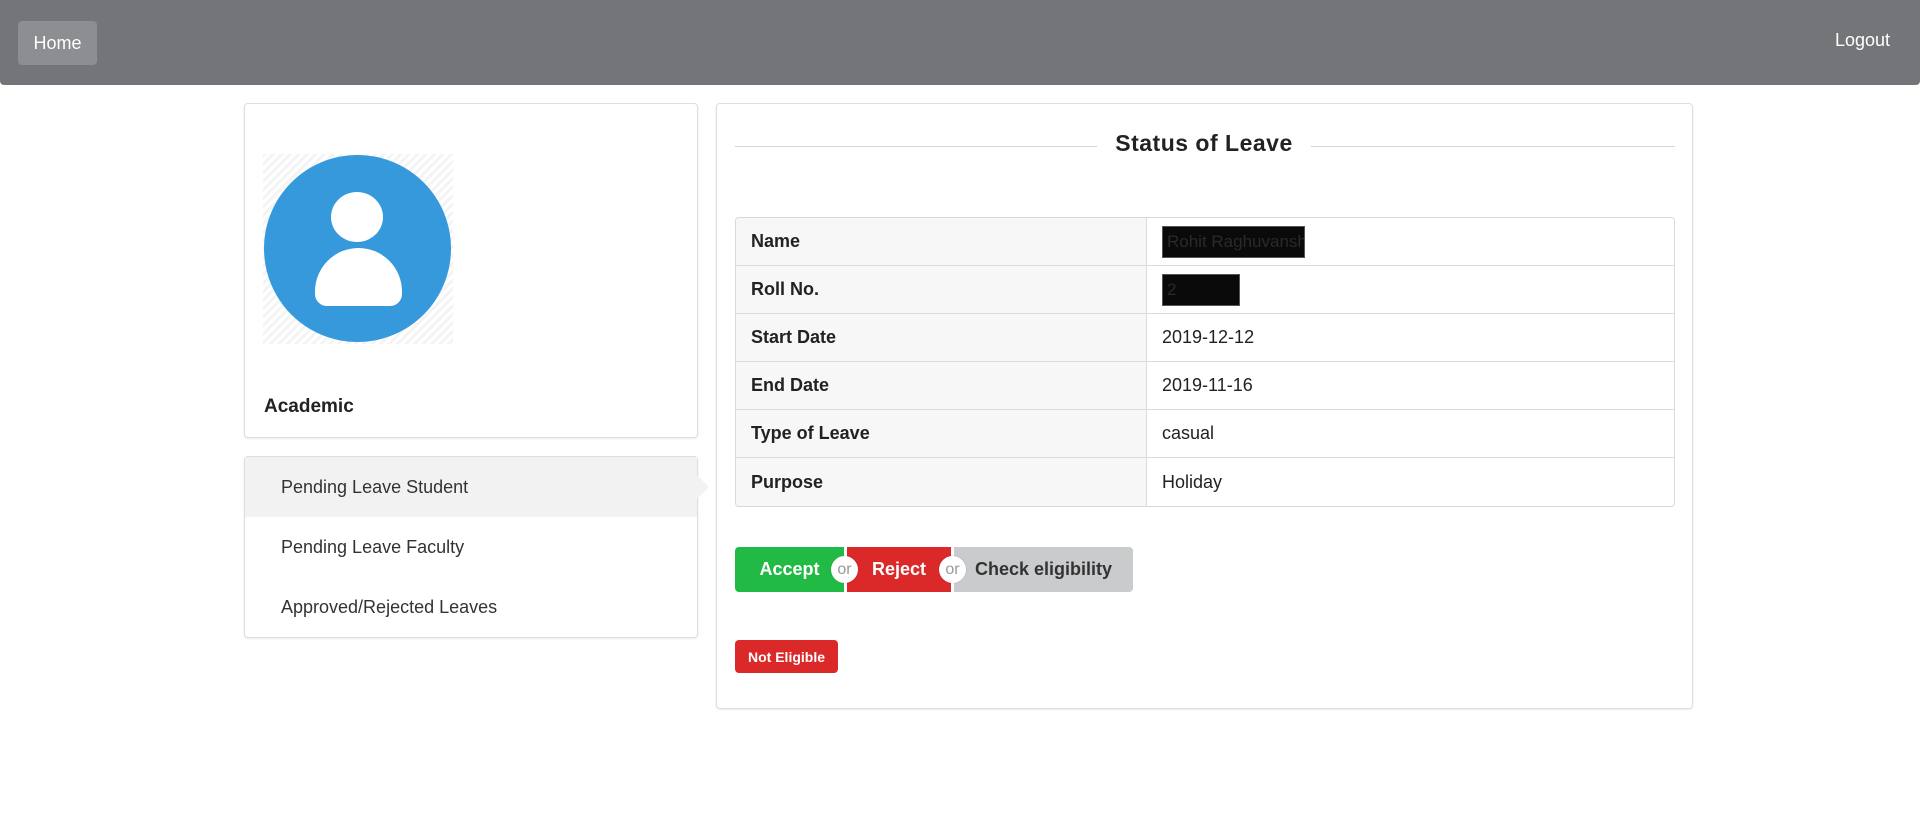 Image resolution: width=1920 pixels, height=835 pixels. What do you see at coordinates (389, 606) in the screenshot?
I see `sidebar-item-label: Approved/Rejected Leaves` at bounding box center [389, 606].